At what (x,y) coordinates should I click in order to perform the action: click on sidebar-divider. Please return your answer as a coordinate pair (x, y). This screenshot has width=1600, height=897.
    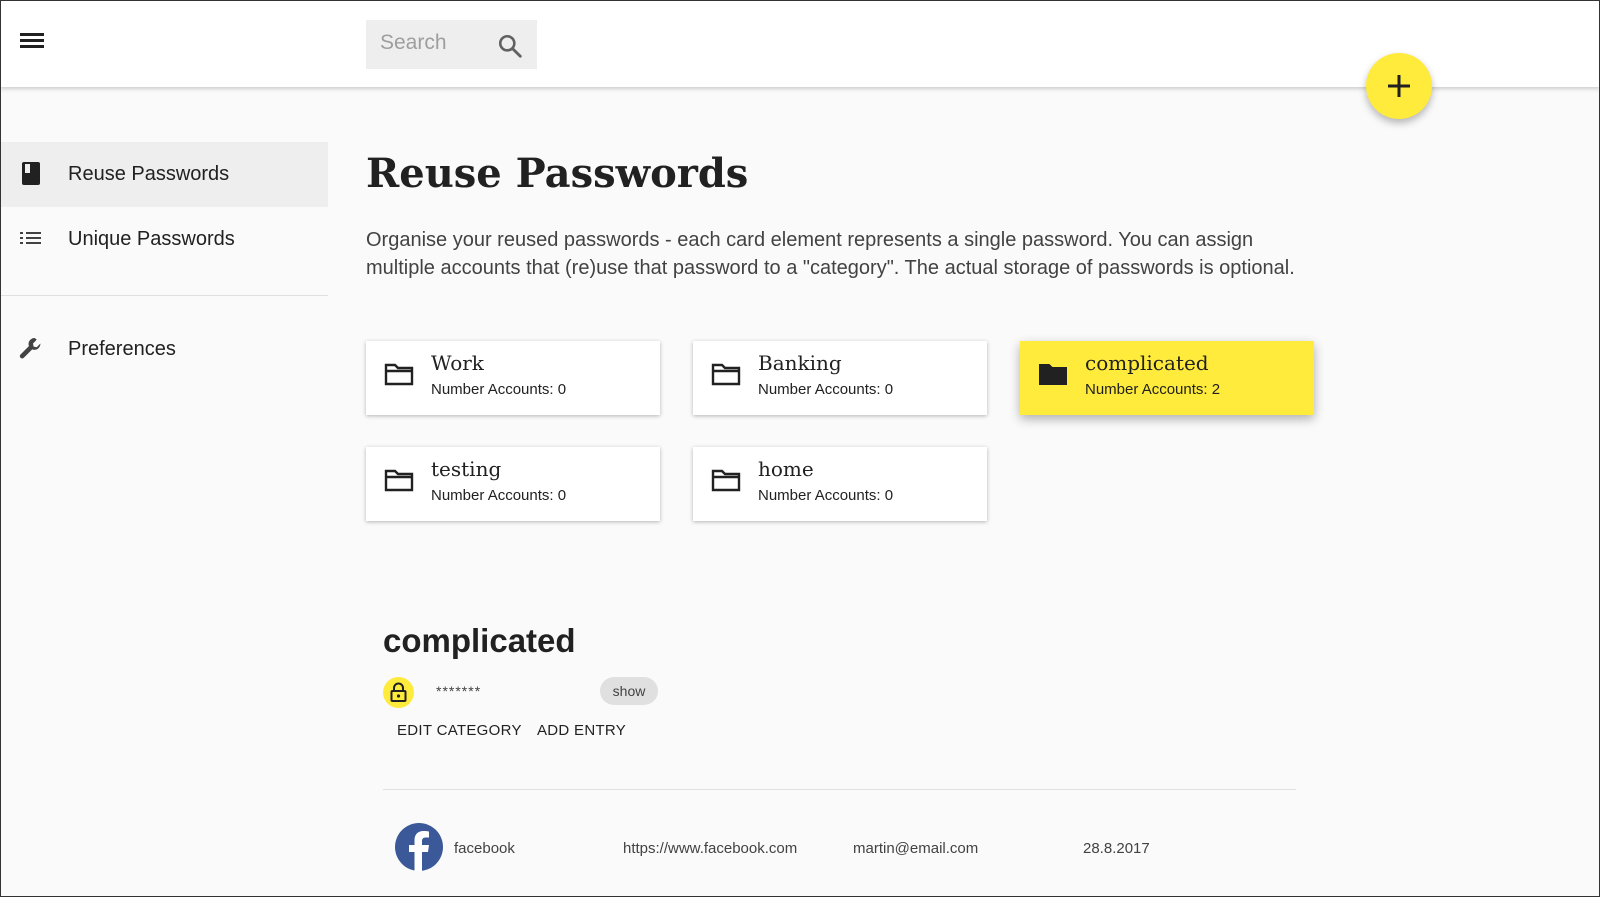
    Looking at the image, I should click on (164, 295).